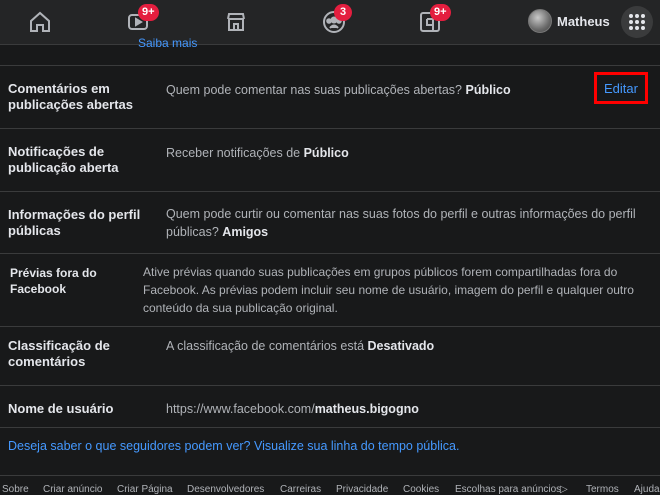 The height and width of the screenshot is (495, 660). Describe the element at coordinates (583, 21) in the screenshot. I see `profile-name: Matheus` at that location.